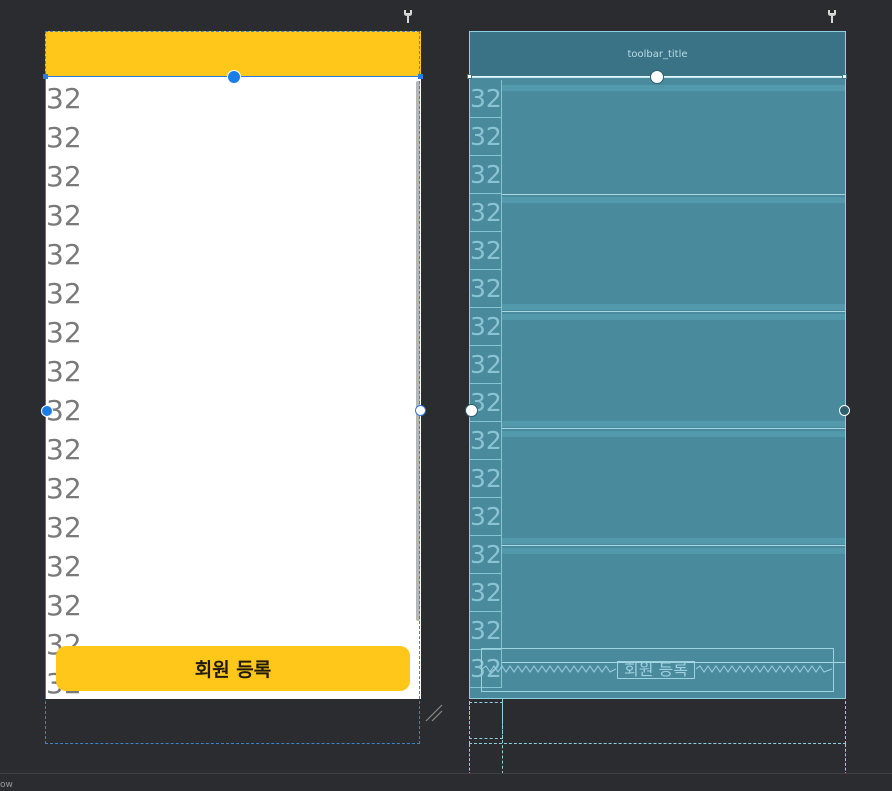 The image size is (892, 791). What do you see at coordinates (420, 410) in the screenshot?
I see `design-constraint-anchor-right` at bounding box center [420, 410].